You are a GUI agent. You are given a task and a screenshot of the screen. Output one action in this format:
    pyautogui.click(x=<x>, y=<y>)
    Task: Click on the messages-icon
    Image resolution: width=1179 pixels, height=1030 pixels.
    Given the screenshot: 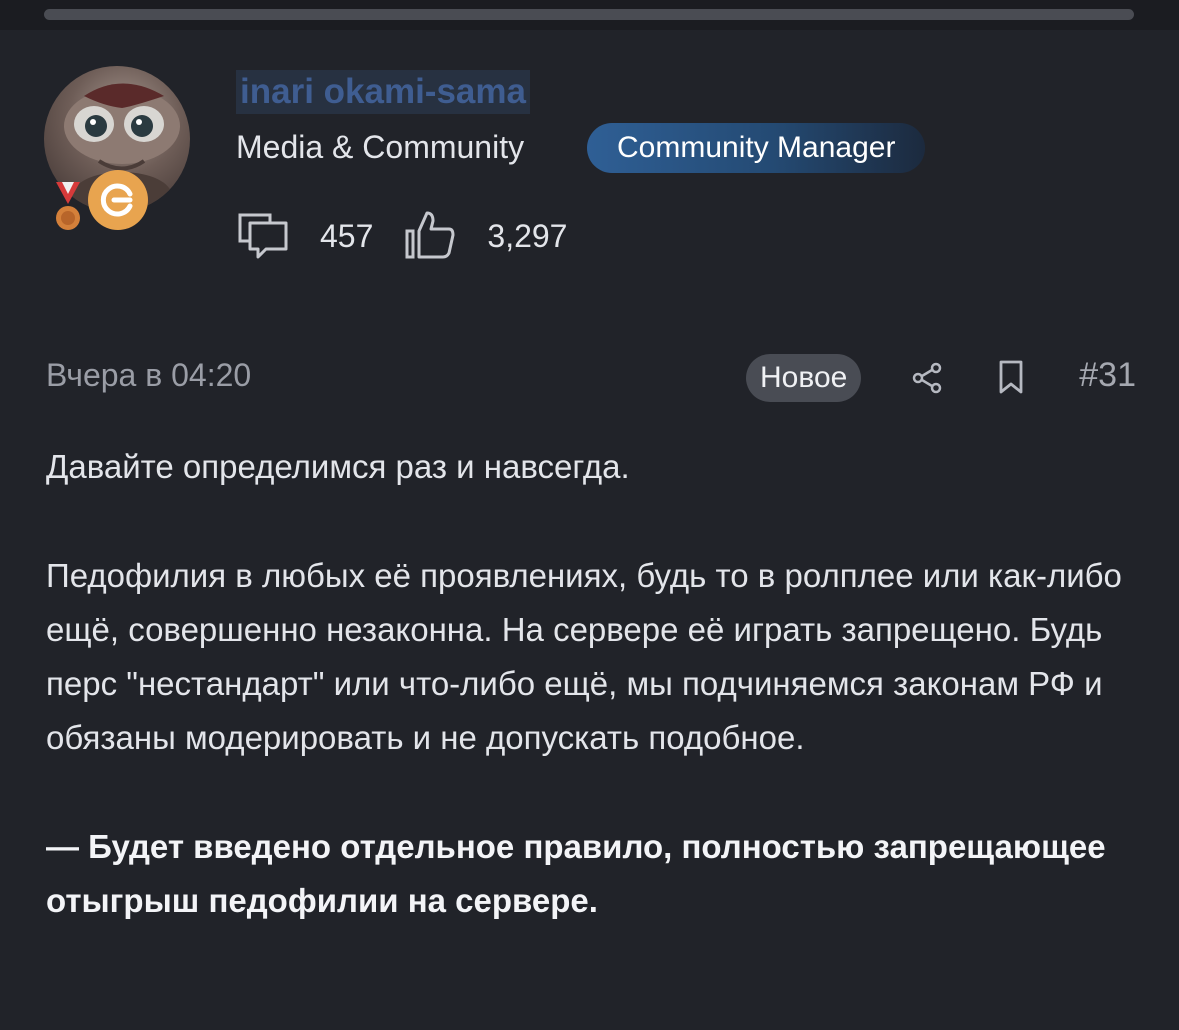 What is the action you would take?
    pyautogui.click(x=263, y=236)
    